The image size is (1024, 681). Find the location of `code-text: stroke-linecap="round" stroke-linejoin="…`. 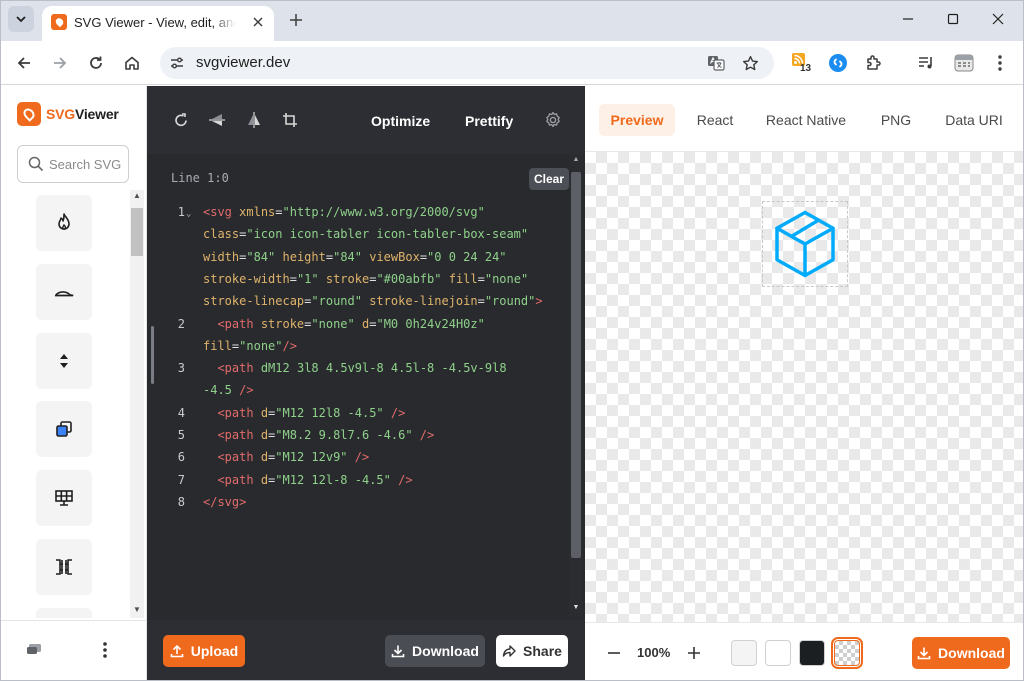

code-text: stroke-linecap="round" stroke-linejoin="… is located at coordinates (373, 301).